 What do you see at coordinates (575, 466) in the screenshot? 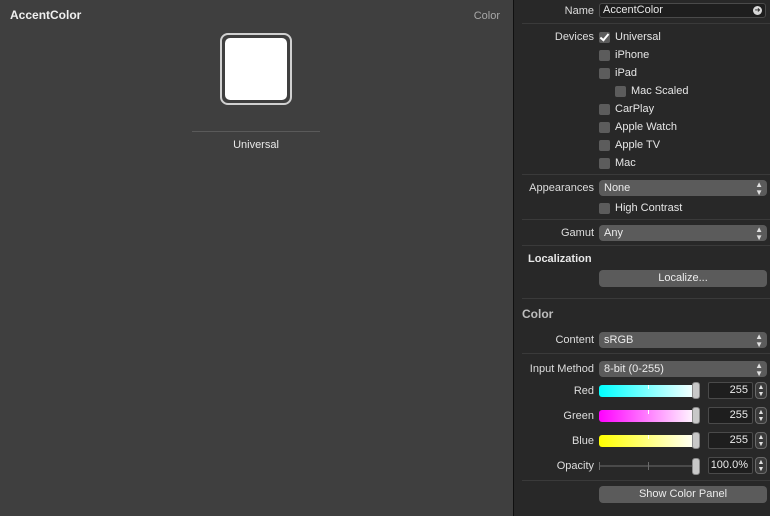
I see `opacity-label: Opacity` at bounding box center [575, 466].